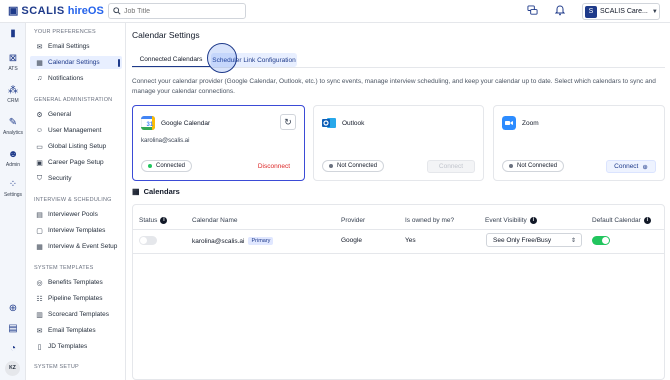  What do you see at coordinates (76, 62) in the screenshot?
I see `sidebar-item-calendar-settings: ▦ Calendar Settings` at bounding box center [76, 62].